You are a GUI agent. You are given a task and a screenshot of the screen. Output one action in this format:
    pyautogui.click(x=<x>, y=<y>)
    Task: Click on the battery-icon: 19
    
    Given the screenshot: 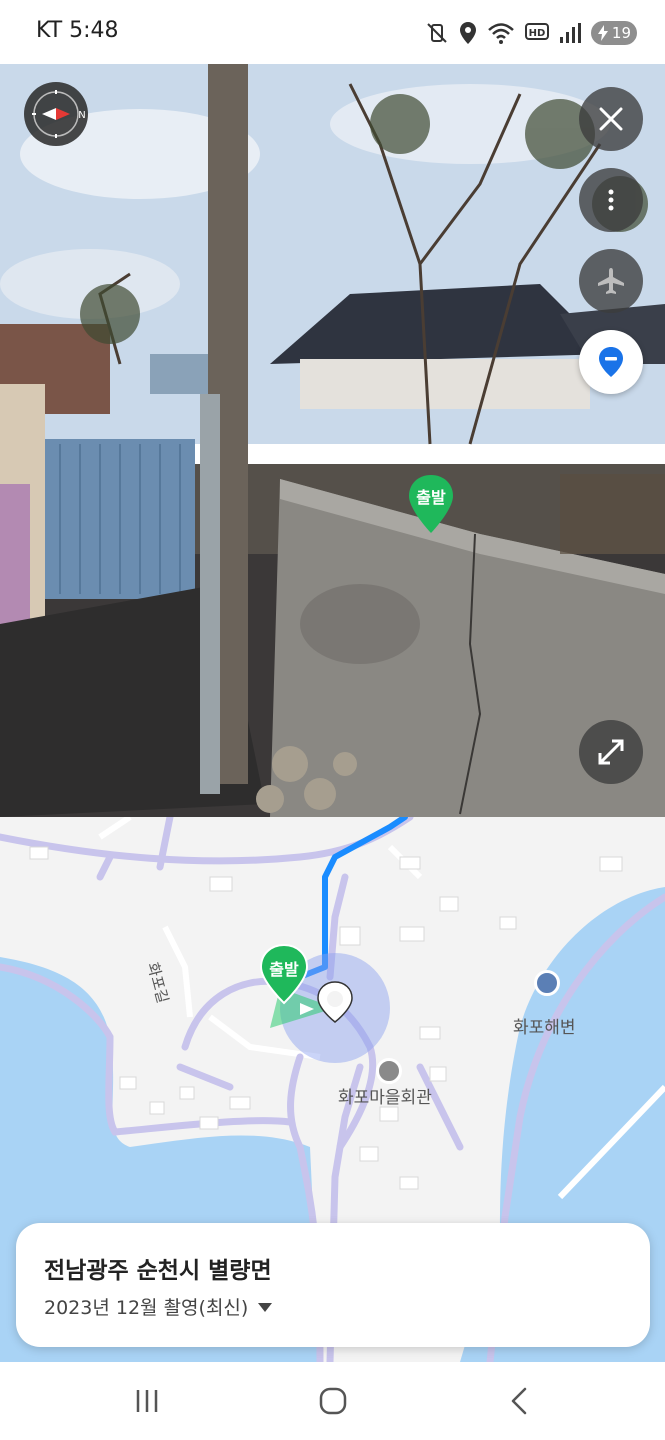 What is the action you would take?
    pyautogui.click(x=614, y=33)
    